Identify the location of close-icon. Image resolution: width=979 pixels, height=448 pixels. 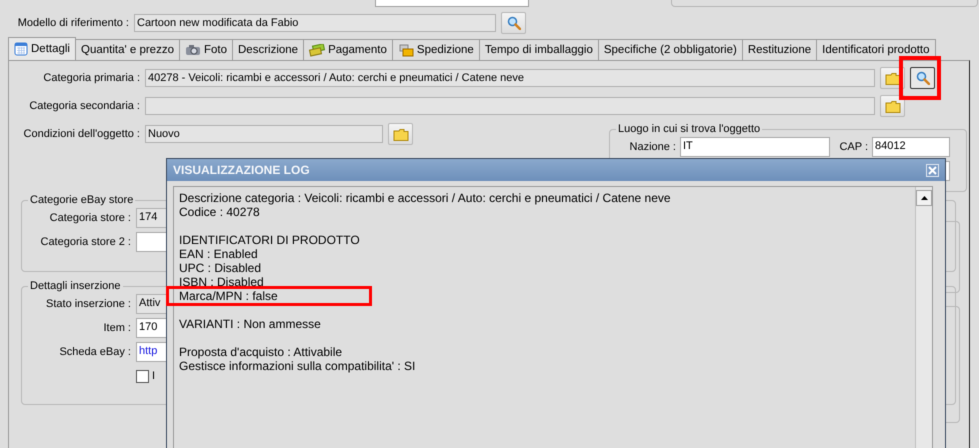
(932, 170).